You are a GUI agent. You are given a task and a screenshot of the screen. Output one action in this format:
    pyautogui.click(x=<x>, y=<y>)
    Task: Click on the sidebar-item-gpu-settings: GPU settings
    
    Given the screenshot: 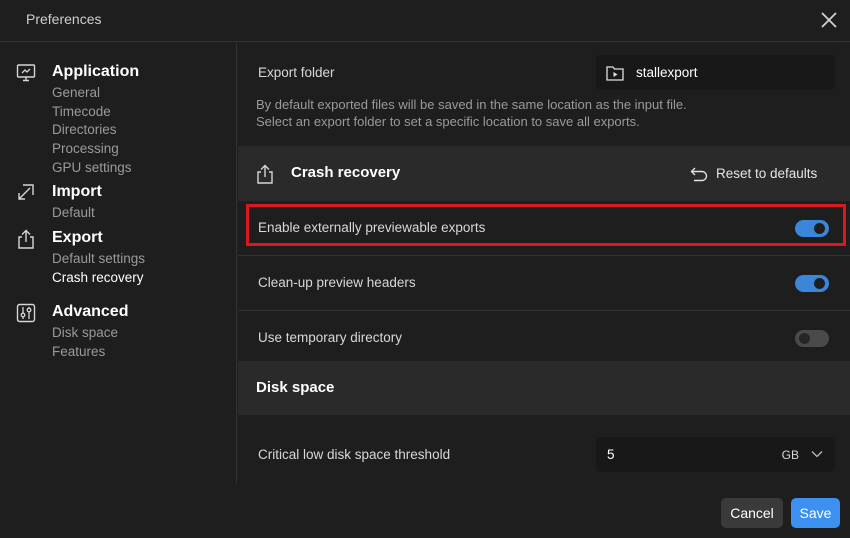 What is the action you would take?
    pyautogui.click(x=92, y=168)
    